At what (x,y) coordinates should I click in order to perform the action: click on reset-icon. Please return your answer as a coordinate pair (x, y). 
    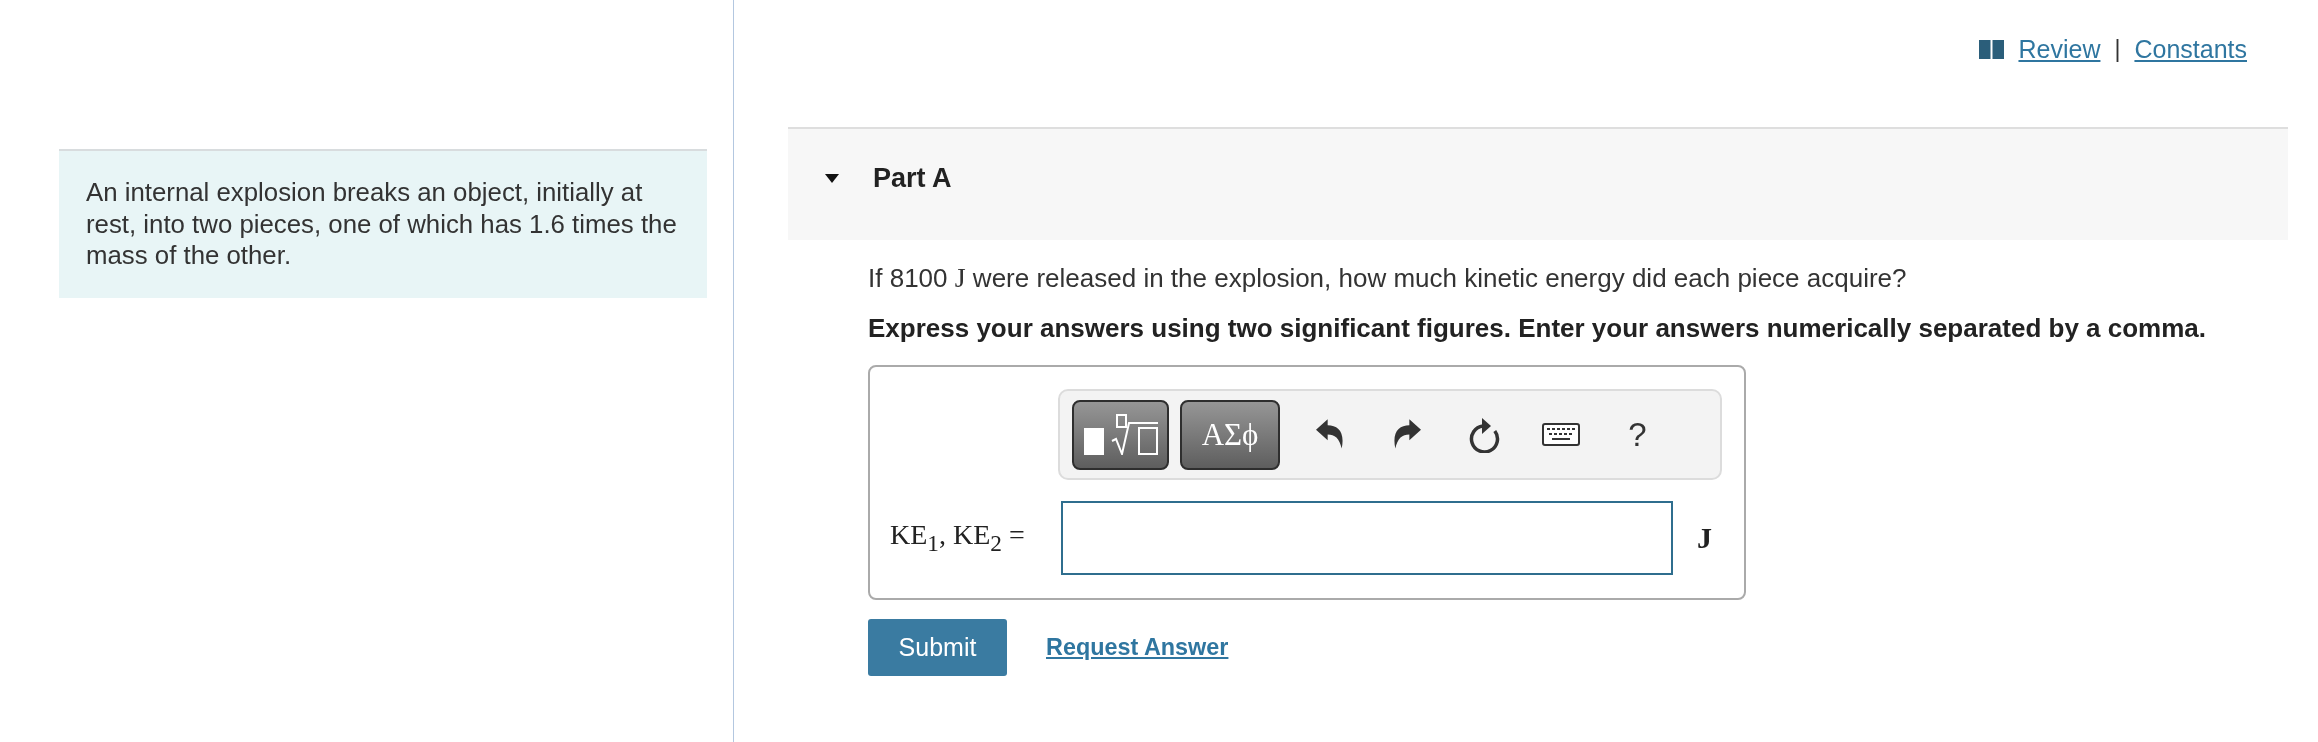
    Looking at the image, I should click on (1483, 434).